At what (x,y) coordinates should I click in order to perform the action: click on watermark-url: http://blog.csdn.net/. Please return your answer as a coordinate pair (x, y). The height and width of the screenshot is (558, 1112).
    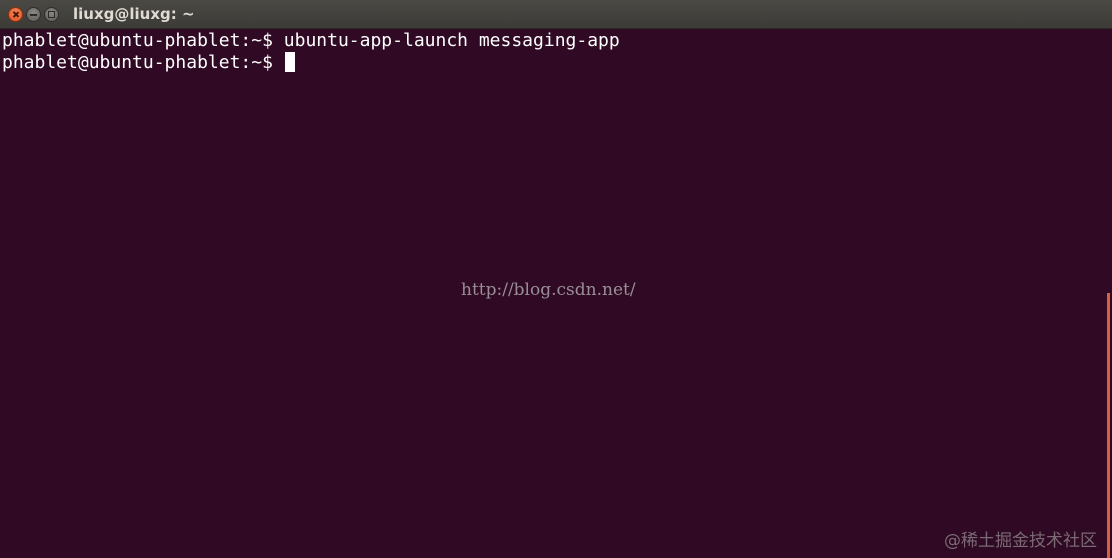
    Looking at the image, I should click on (548, 290).